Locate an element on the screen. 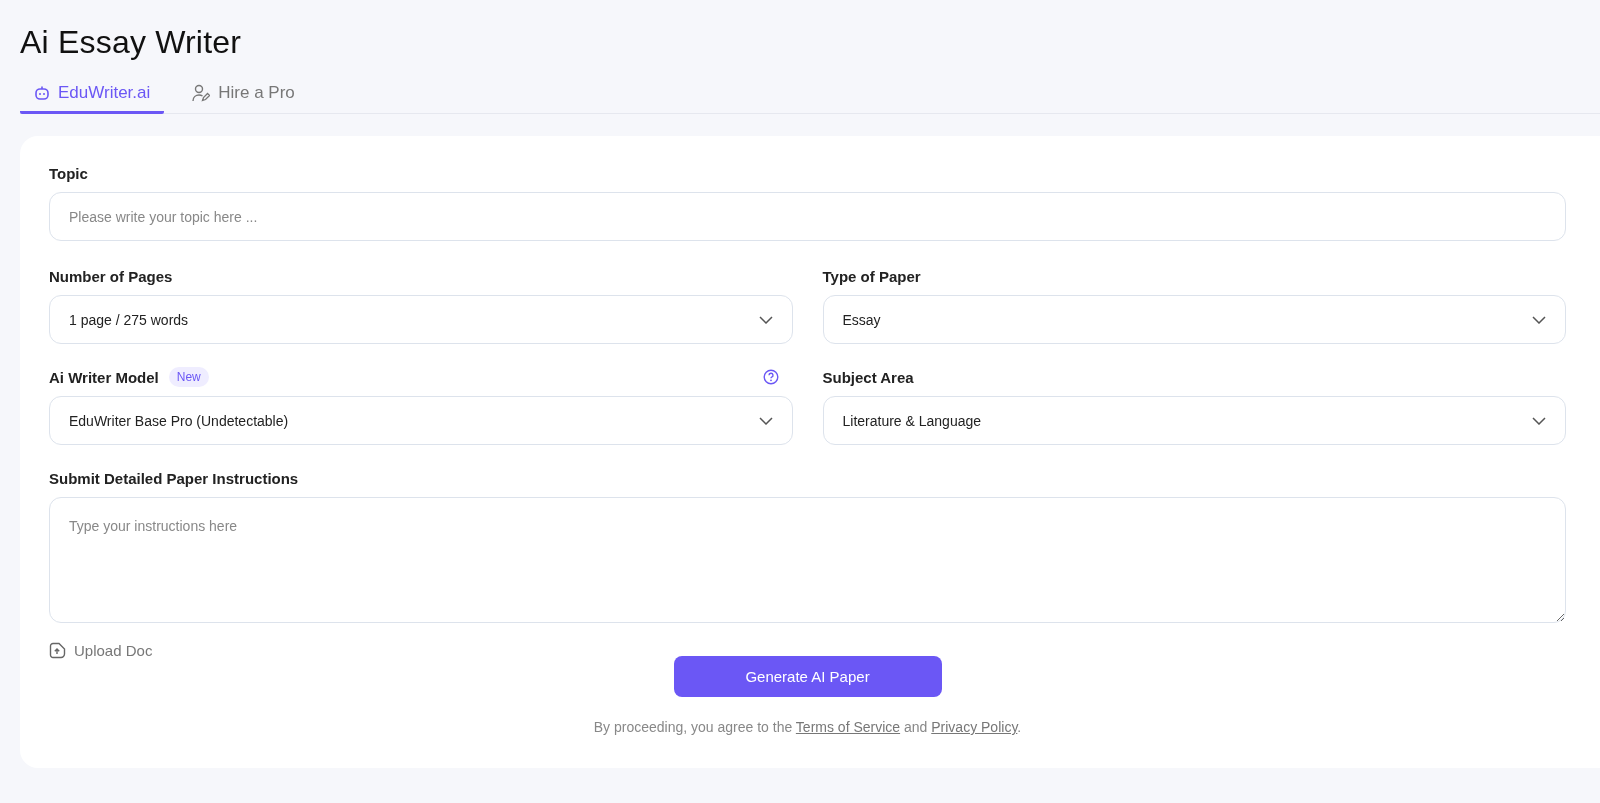 This screenshot has height=803, width=1600. upload-file-icon is located at coordinates (57, 650).